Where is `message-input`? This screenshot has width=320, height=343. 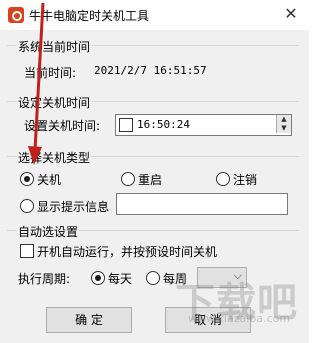 message-input is located at coordinates (202, 204).